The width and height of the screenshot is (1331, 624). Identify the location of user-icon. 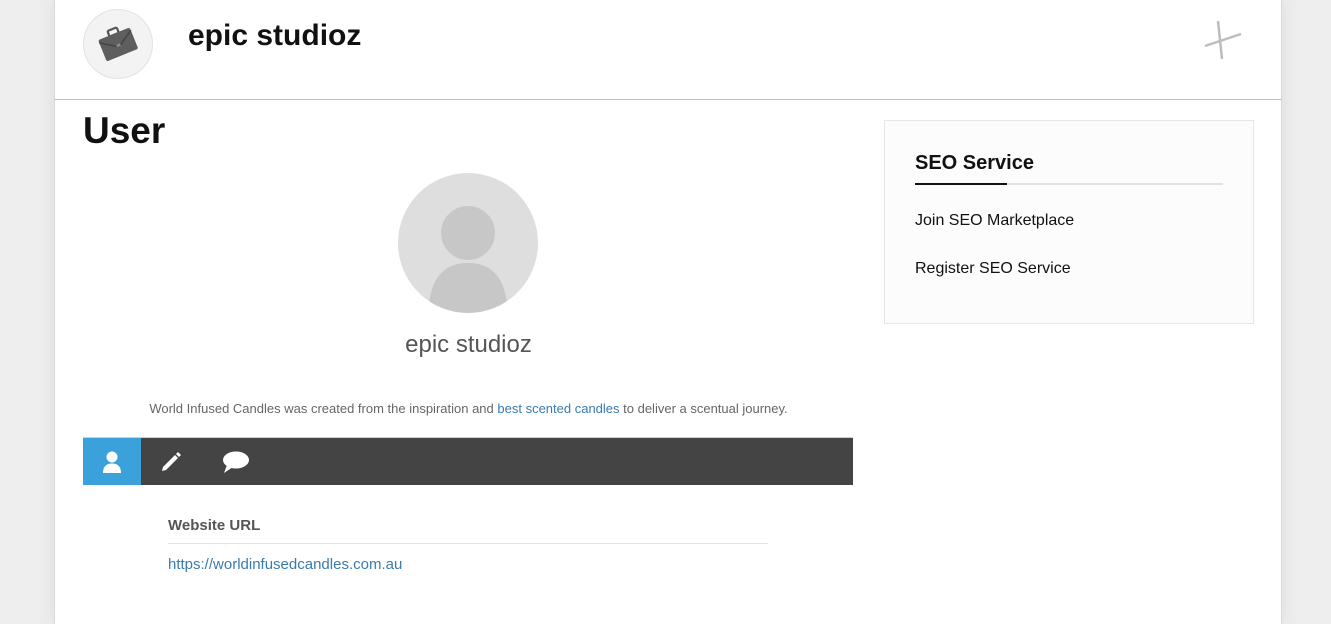
(112, 462).